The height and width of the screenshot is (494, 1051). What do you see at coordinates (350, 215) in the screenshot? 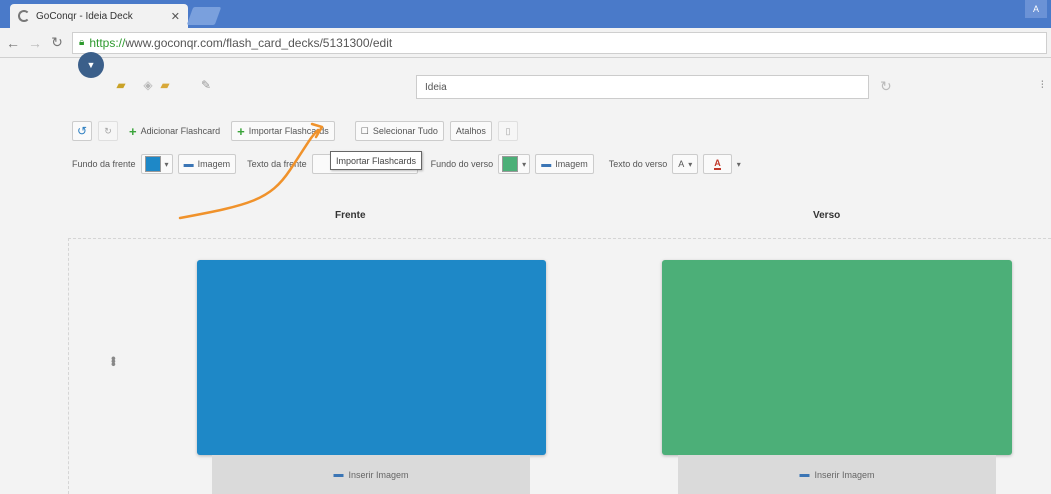
I see `column-header-front: Frente` at bounding box center [350, 215].